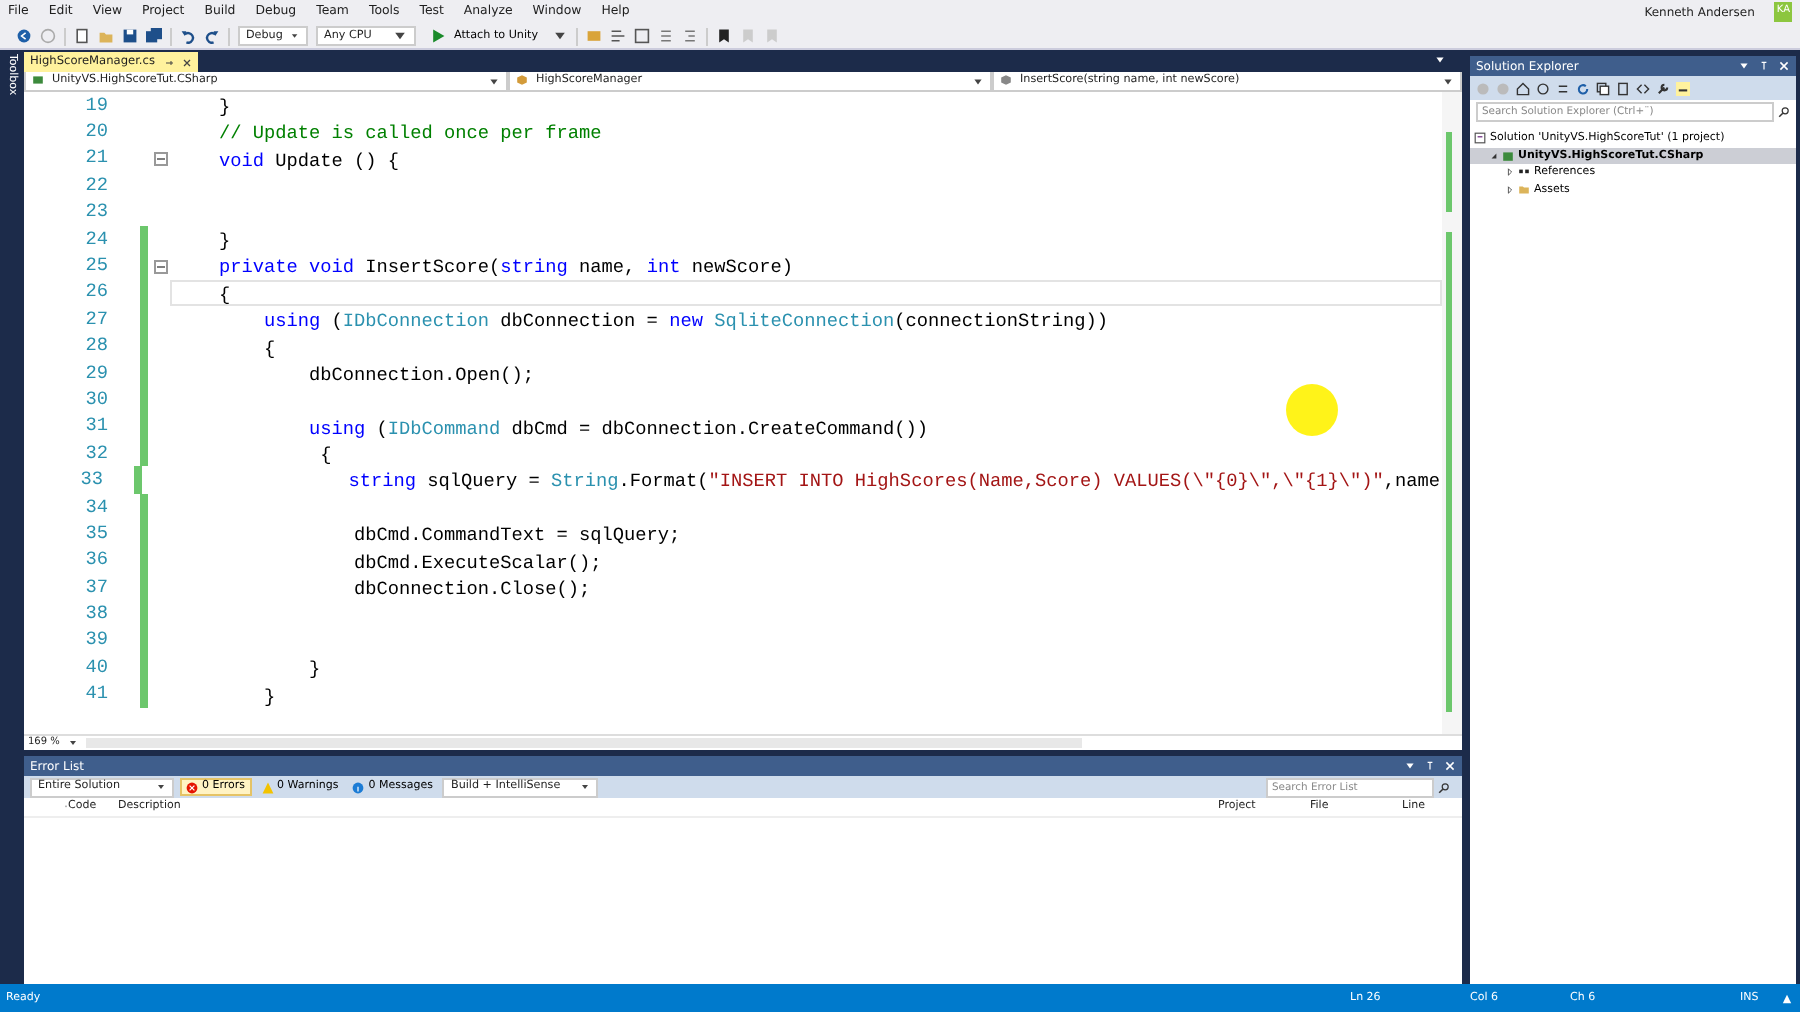 This screenshot has width=1800, height=1012. Describe the element at coordinates (308, 160) in the screenshot. I see `code-line: void Update () {` at that location.